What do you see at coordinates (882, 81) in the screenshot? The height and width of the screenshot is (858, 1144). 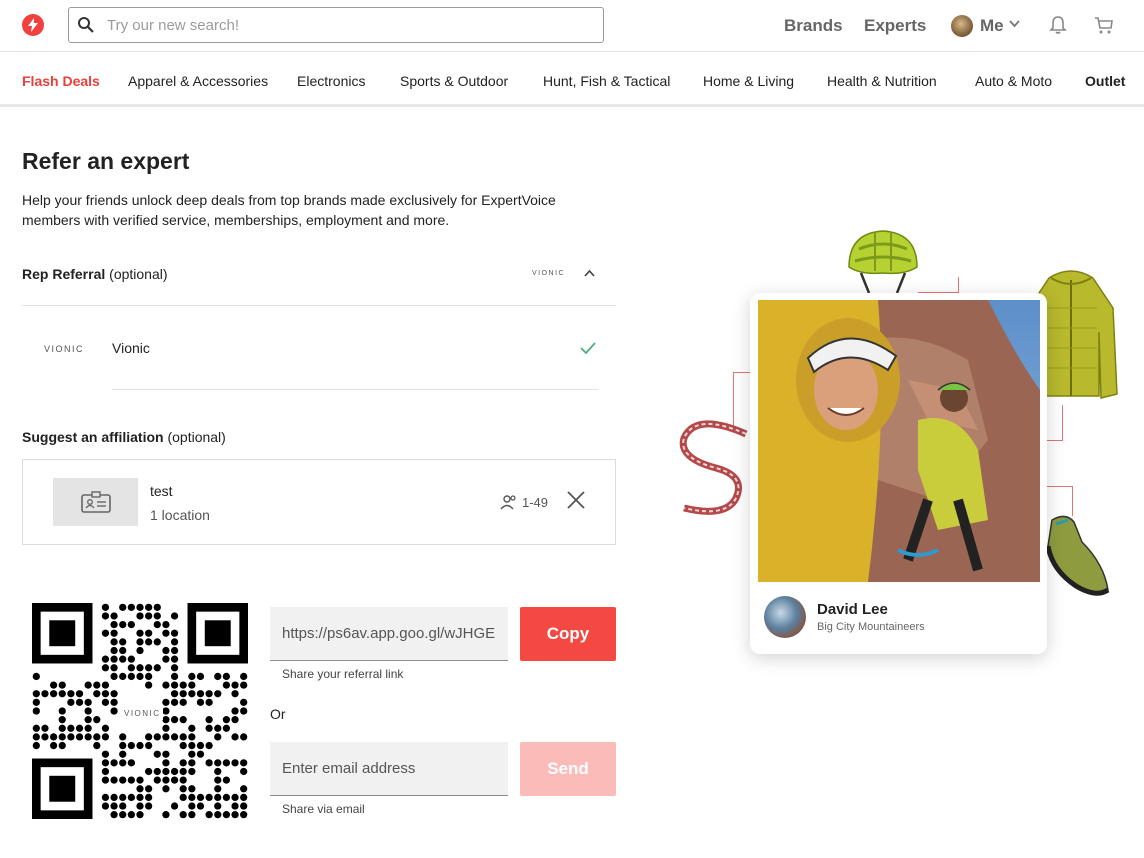 I see `category-health-nutrition: Health & Nutrition` at bounding box center [882, 81].